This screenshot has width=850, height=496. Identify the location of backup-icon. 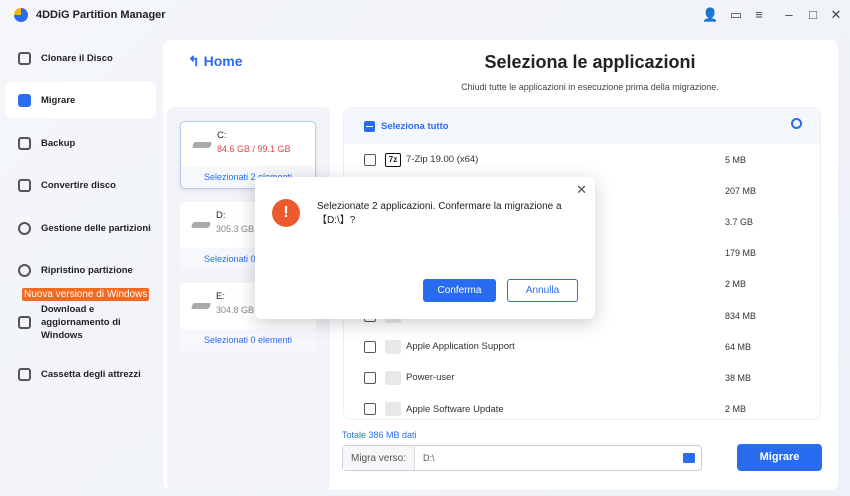
(24, 143).